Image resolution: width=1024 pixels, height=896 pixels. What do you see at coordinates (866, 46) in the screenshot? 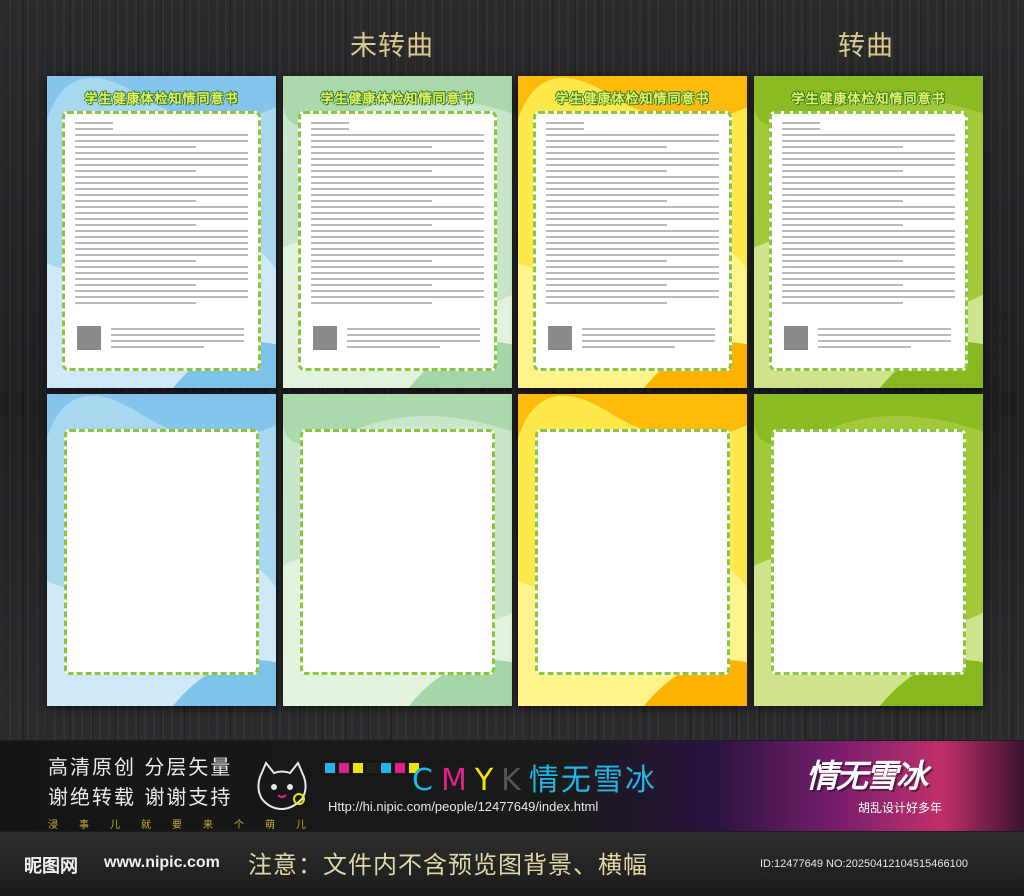
I see `converted-label: 转曲` at bounding box center [866, 46].